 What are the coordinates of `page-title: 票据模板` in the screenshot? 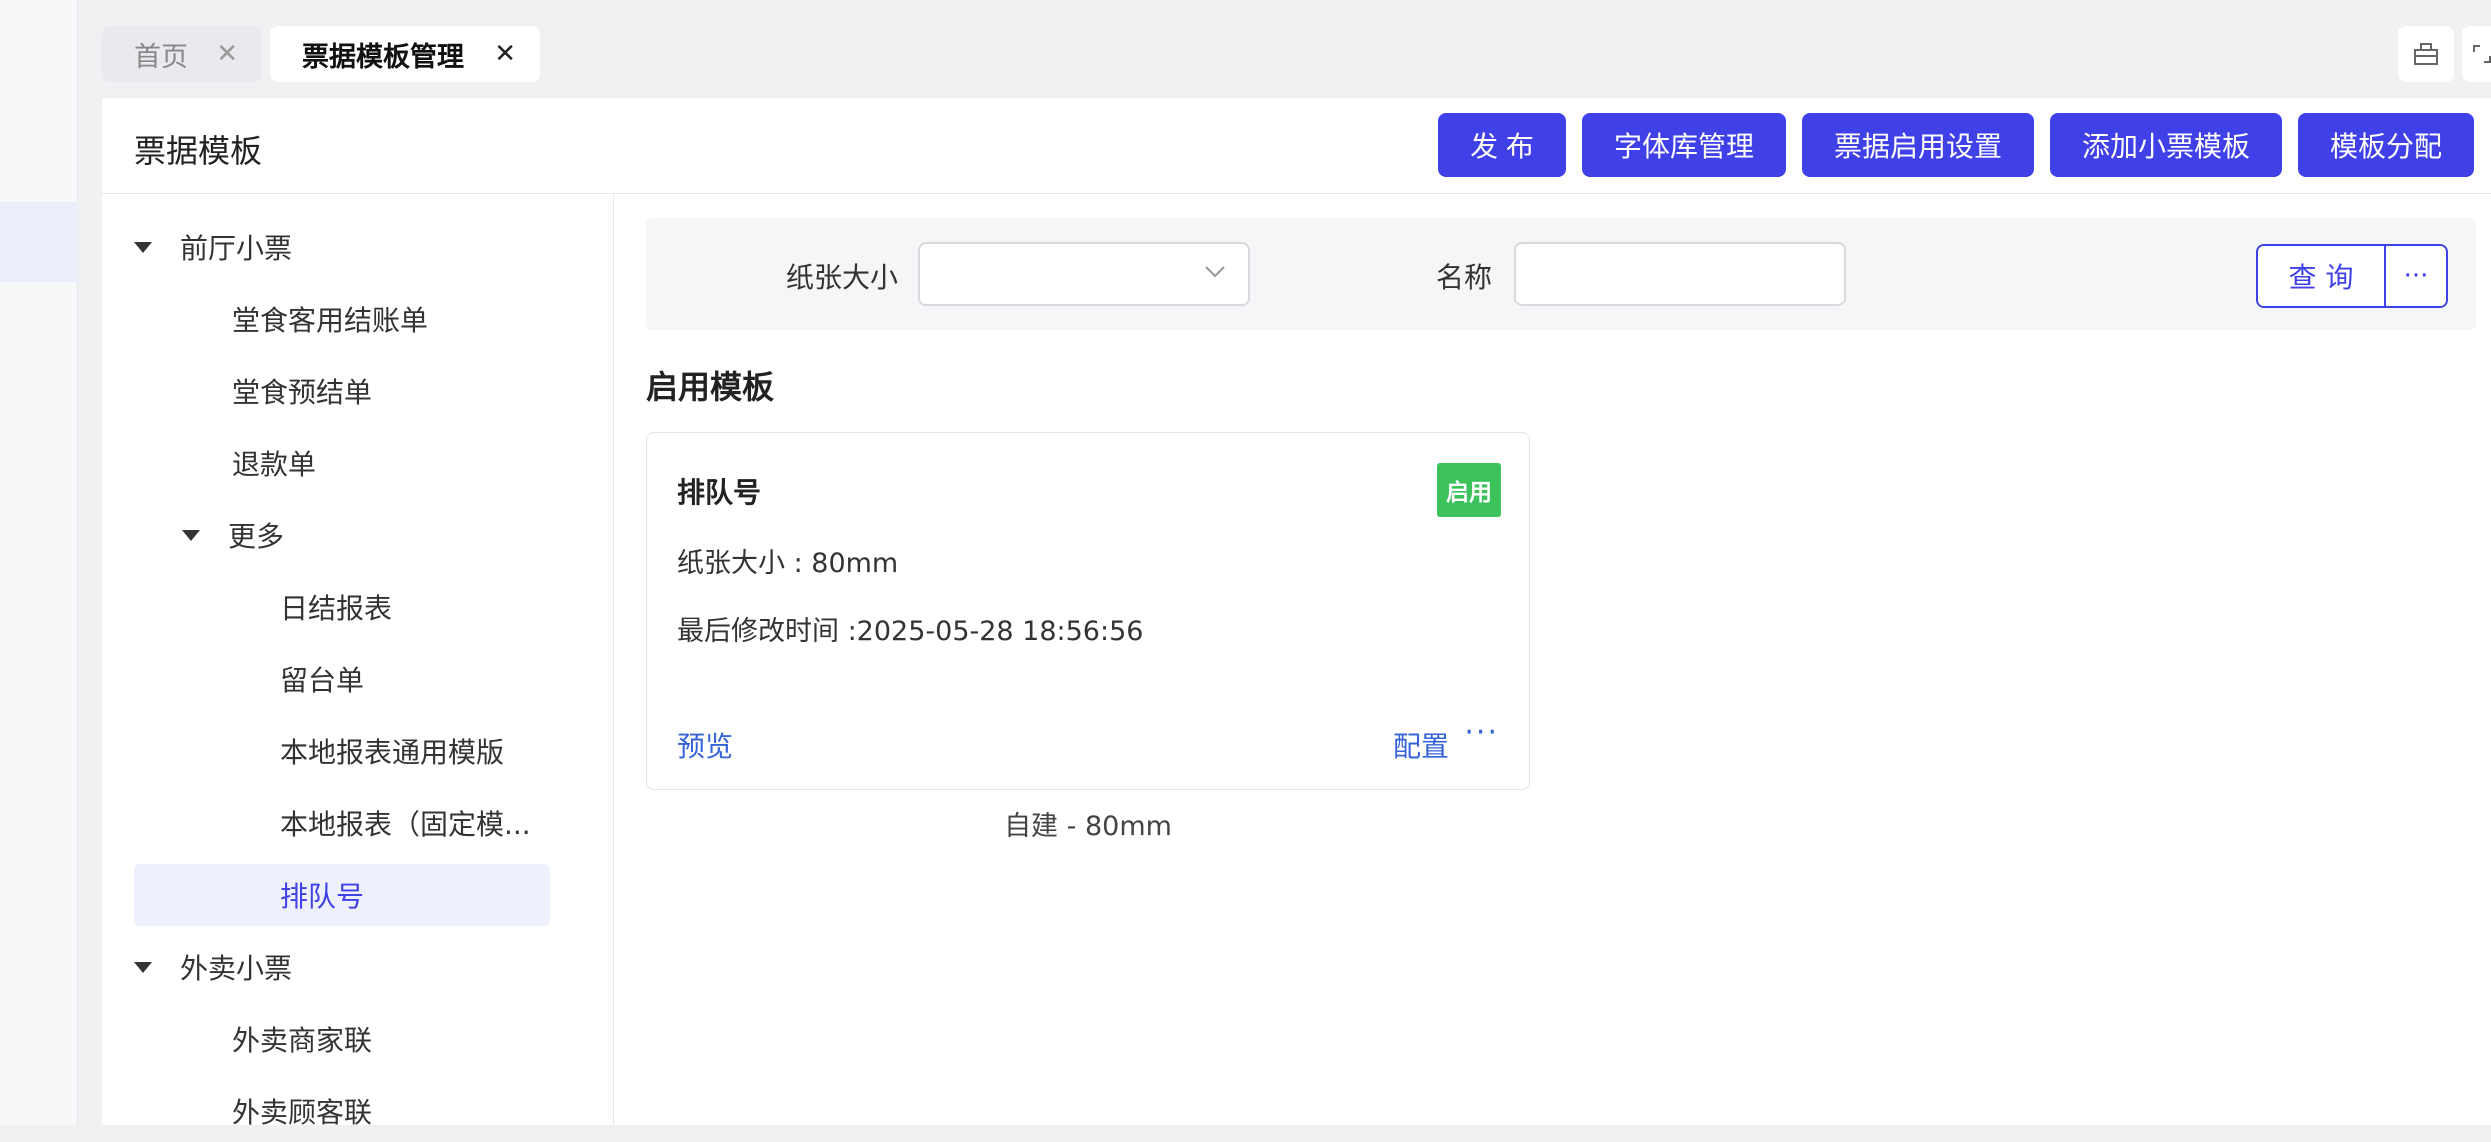 It's located at (198, 151).